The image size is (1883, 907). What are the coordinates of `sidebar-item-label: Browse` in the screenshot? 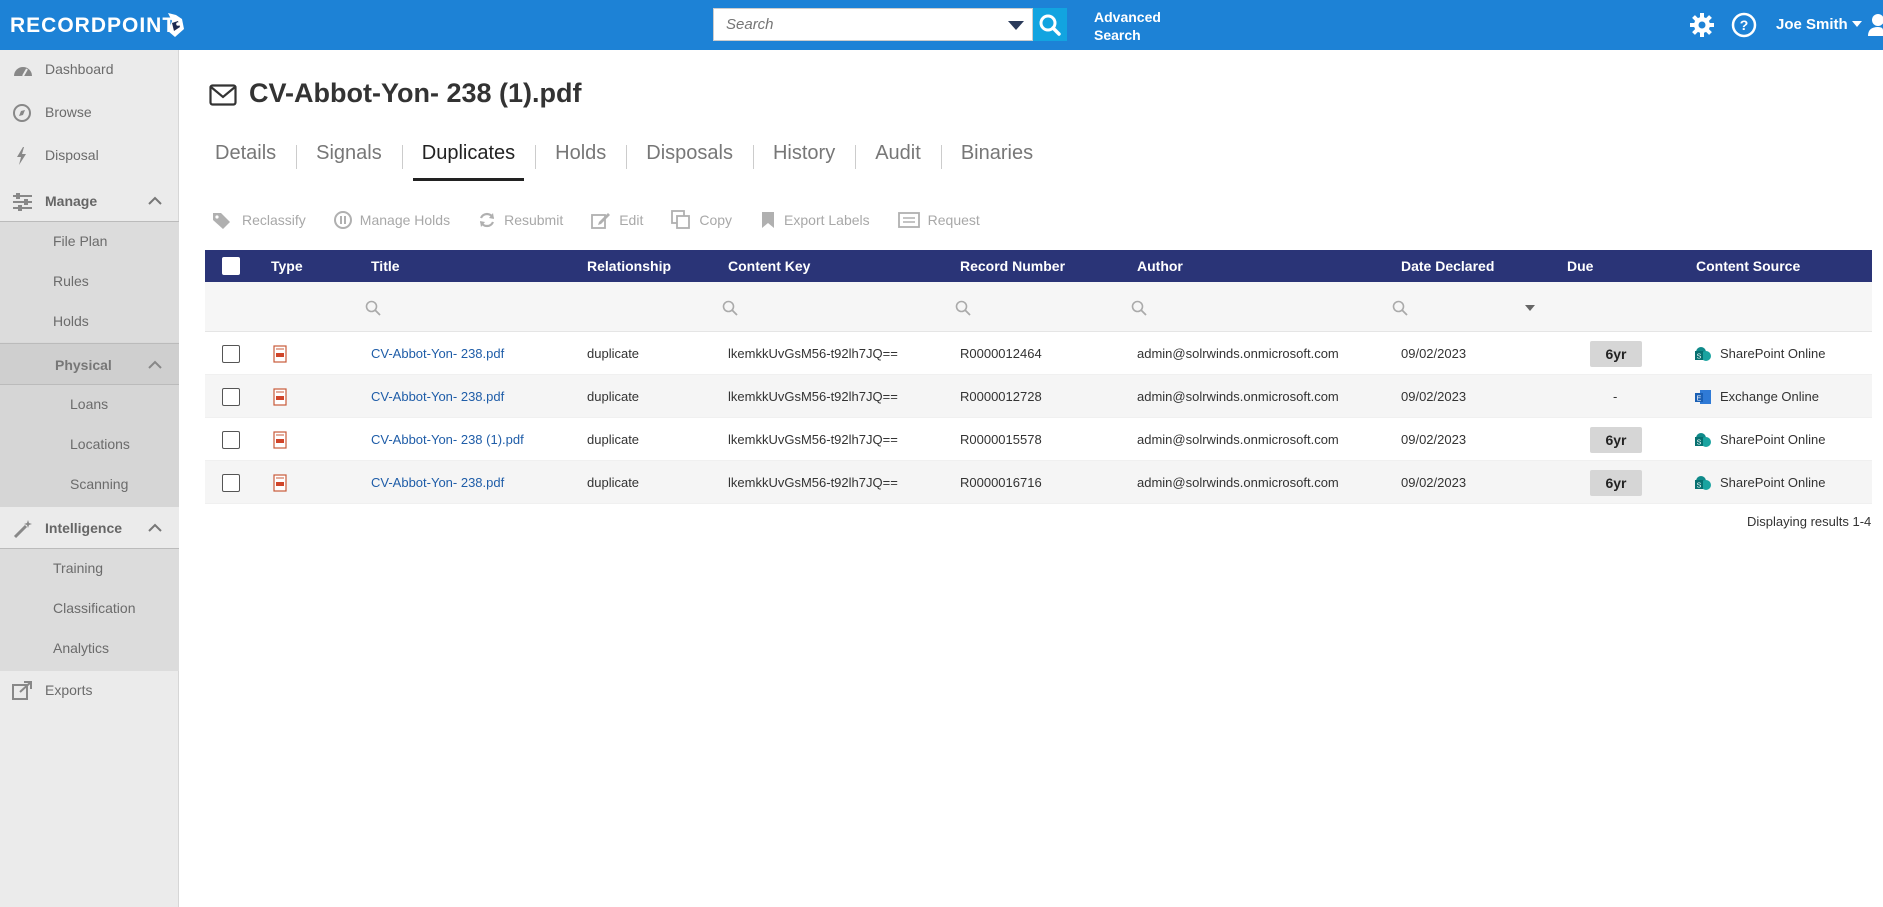 It's located at (68, 112).